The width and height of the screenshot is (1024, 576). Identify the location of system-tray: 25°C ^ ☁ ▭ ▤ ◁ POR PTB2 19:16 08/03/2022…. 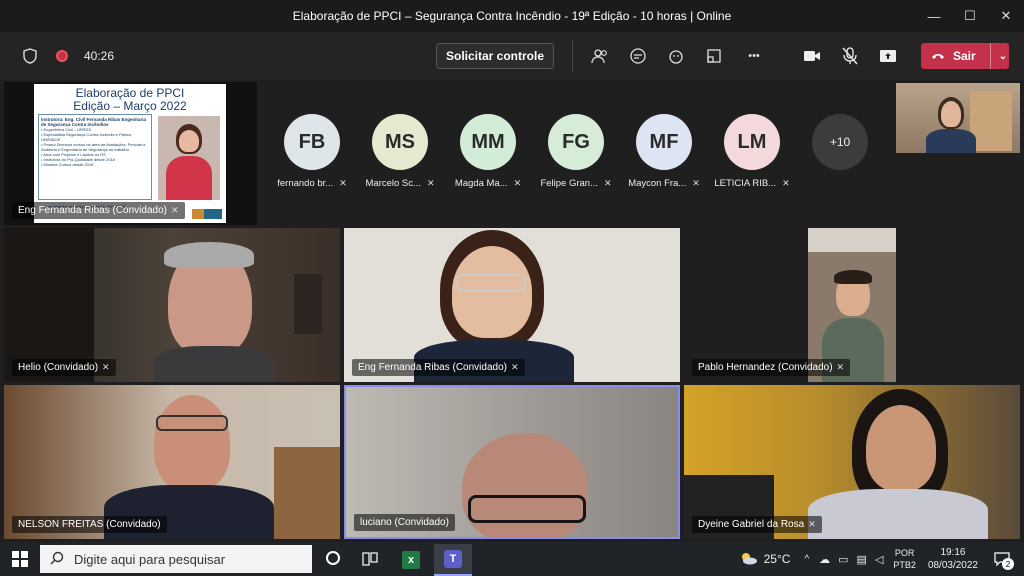
(881, 559).